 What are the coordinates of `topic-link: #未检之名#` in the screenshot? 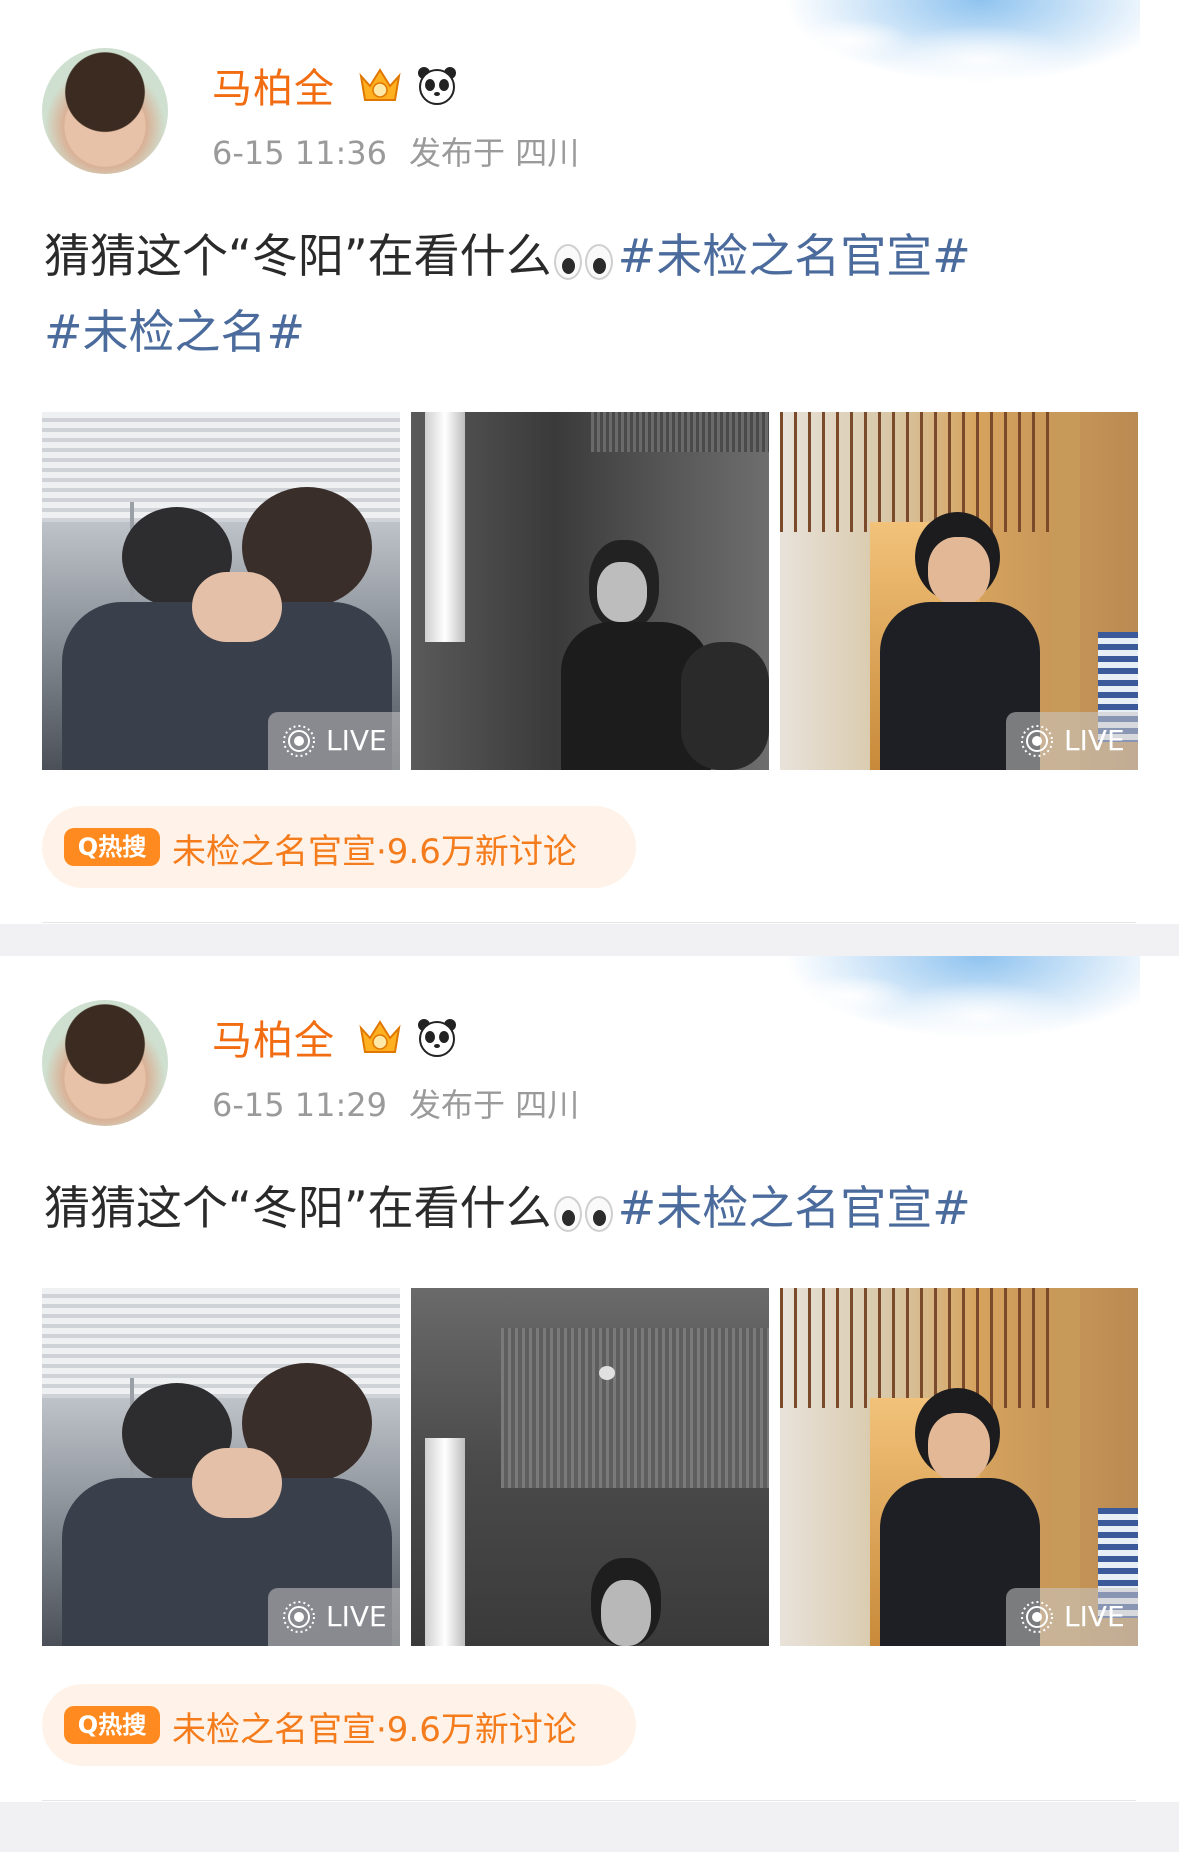 It's located at (174, 332).